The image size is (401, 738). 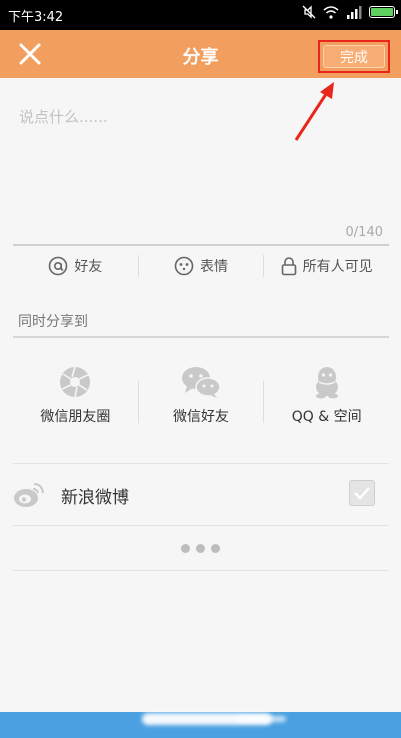 I want to click on share-weibo-label: 新浪微博, so click(x=95, y=497).